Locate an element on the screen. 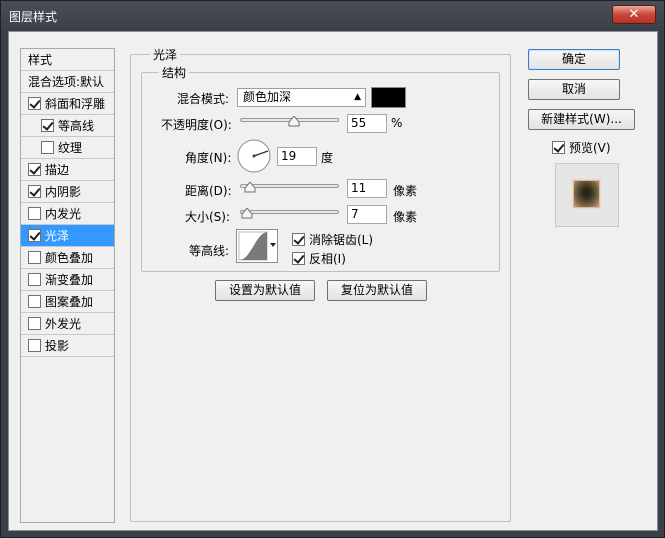  style-preview-swatch is located at coordinates (586, 194).